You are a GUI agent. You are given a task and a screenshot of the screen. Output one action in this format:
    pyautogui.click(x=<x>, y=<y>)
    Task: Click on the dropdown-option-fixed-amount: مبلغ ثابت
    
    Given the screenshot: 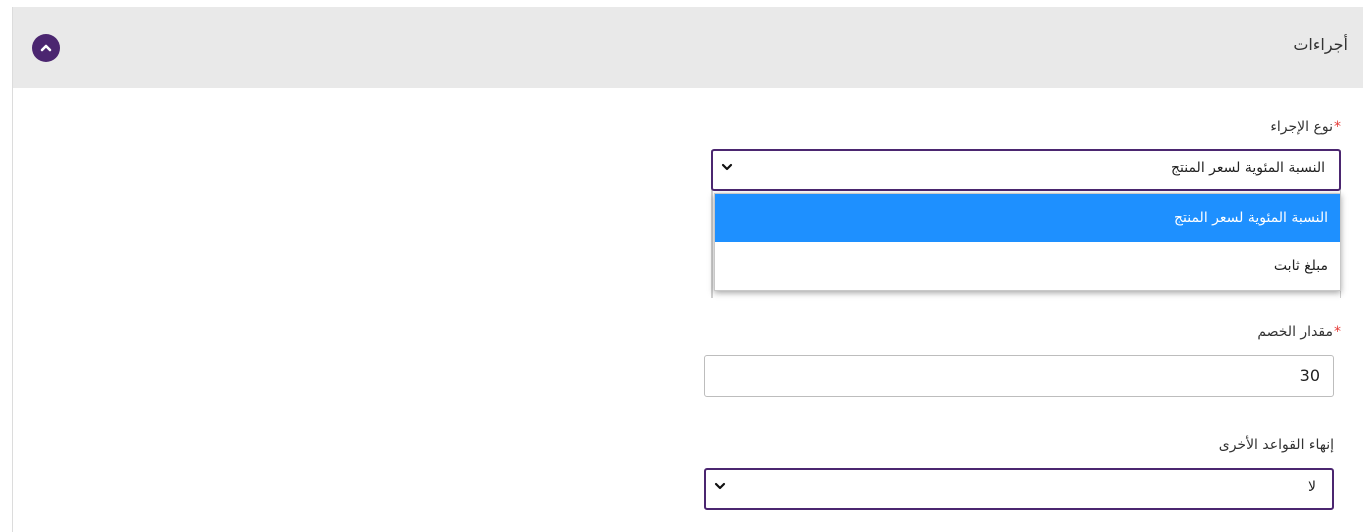 What is the action you would take?
    pyautogui.click(x=1027, y=266)
    